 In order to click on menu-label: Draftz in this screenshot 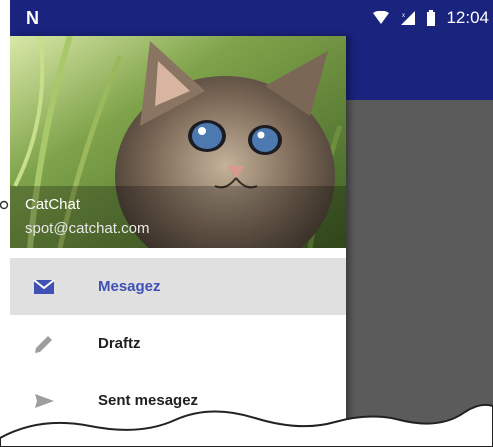, I will do `click(119, 343)`.